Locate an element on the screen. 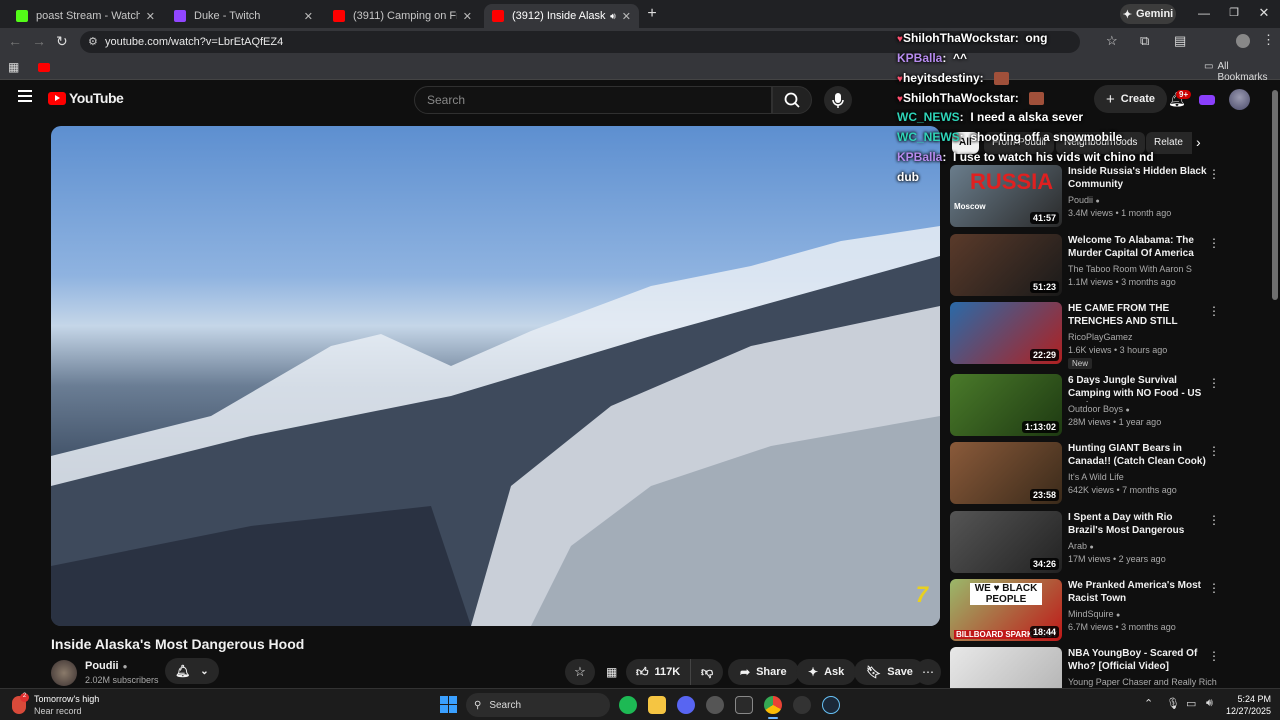 The width and height of the screenshot is (1280, 720). browser-tab: (3911) Camping on Frozen Oce ✕ is located at coordinates (402, 16).